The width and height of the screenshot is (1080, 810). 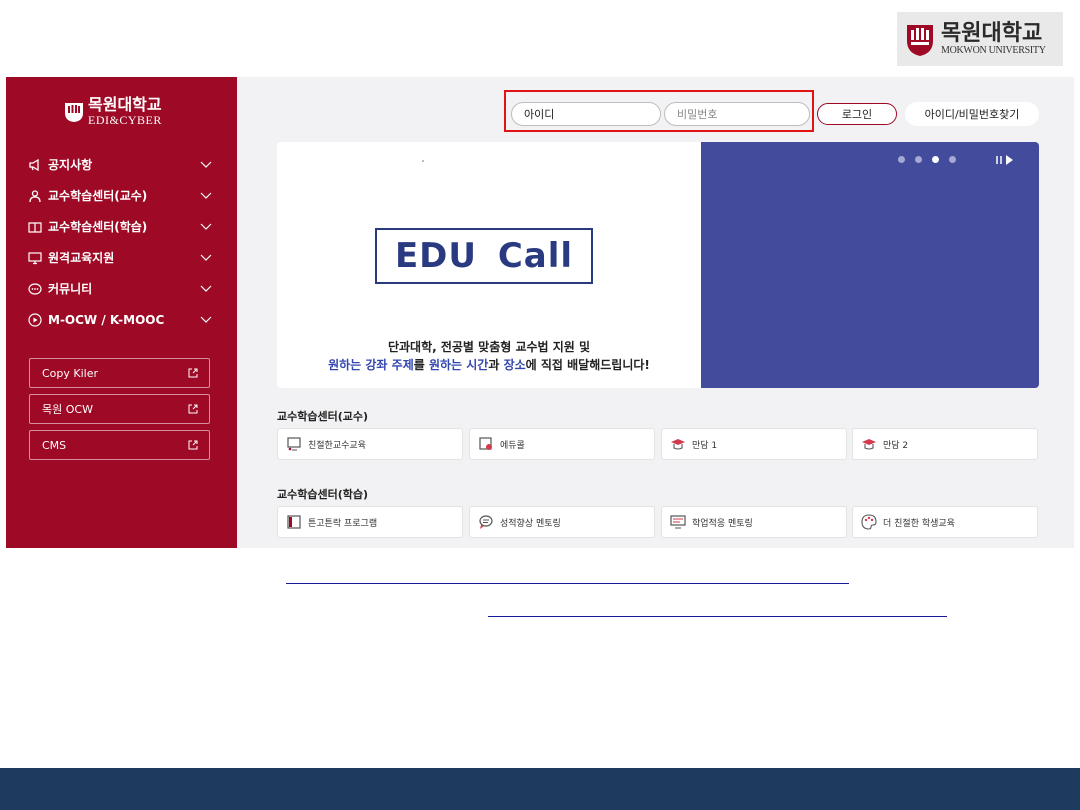 I want to click on sidebar-item-label: 교수학습센터(학습), so click(x=98, y=227).